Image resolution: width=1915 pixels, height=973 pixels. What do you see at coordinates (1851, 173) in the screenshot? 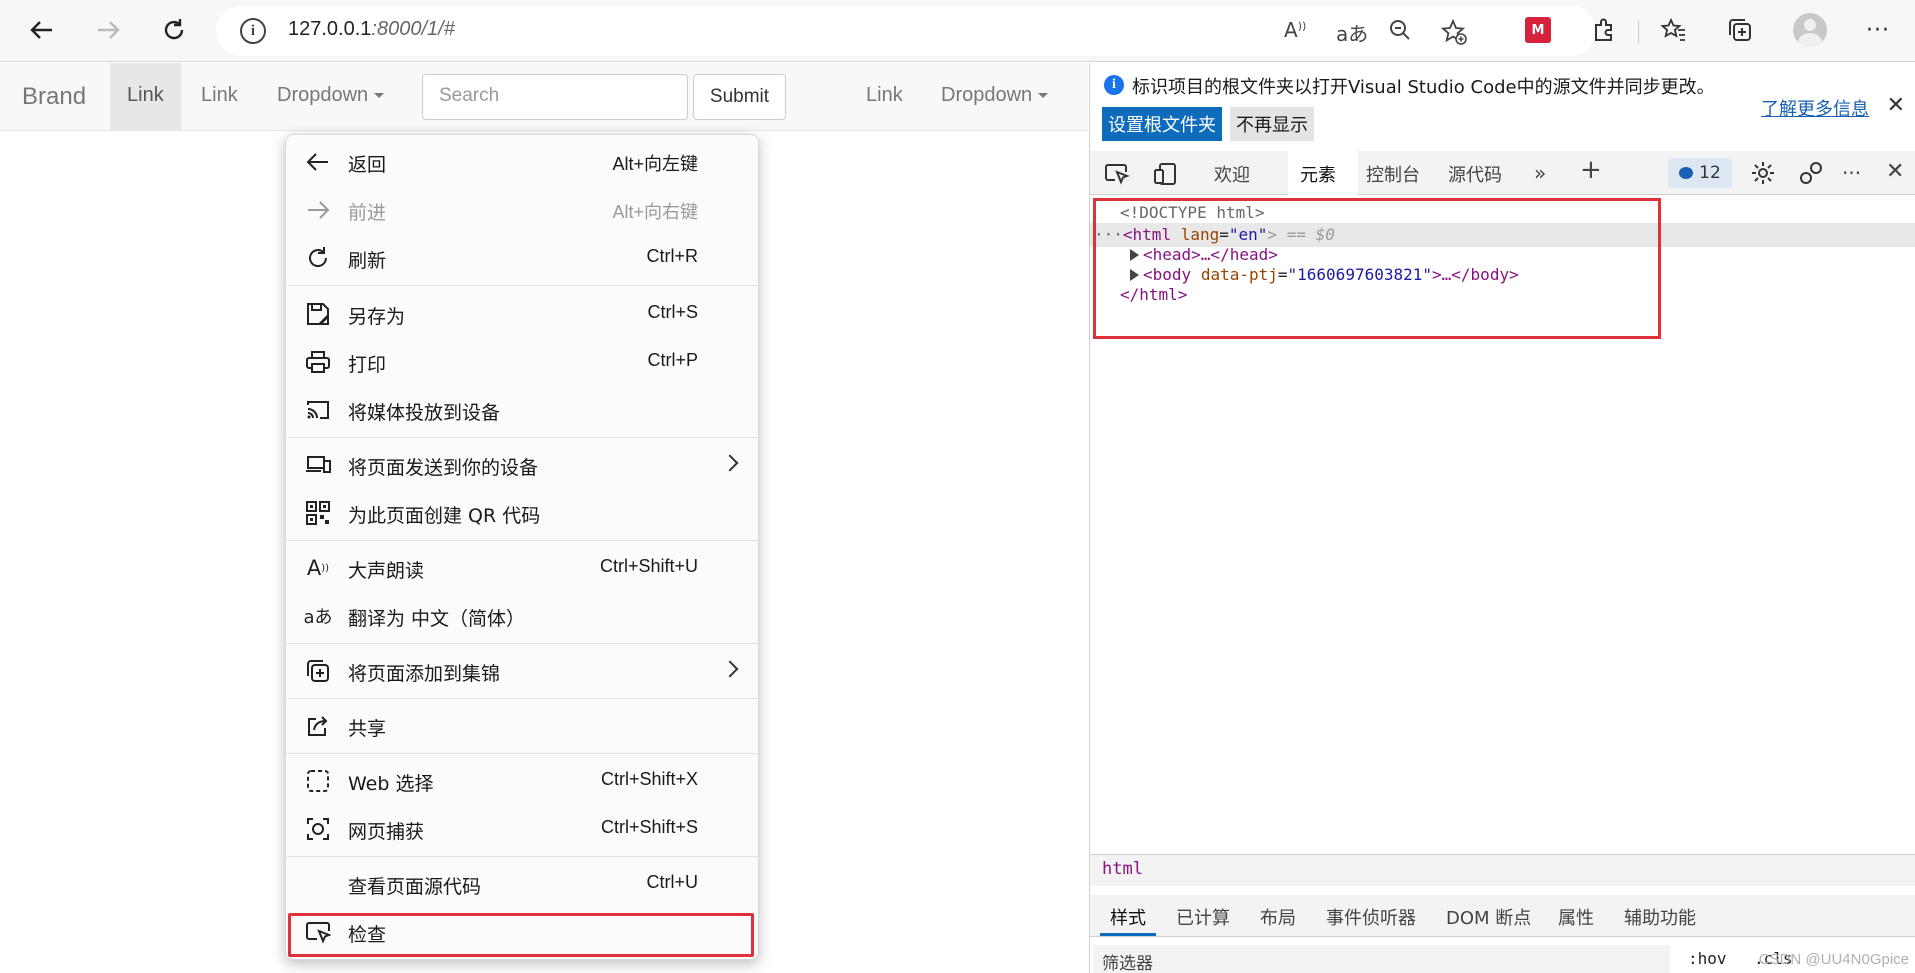
I see `more-options-icon: ···` at bounding box center [1851, 173].